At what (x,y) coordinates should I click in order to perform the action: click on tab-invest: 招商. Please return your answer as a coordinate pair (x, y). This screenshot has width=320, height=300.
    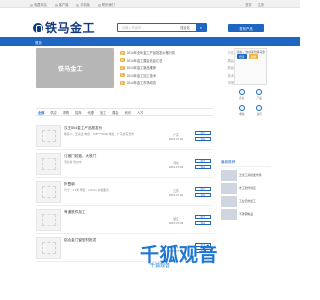
    Looking at the image, I should click on (78, 112).